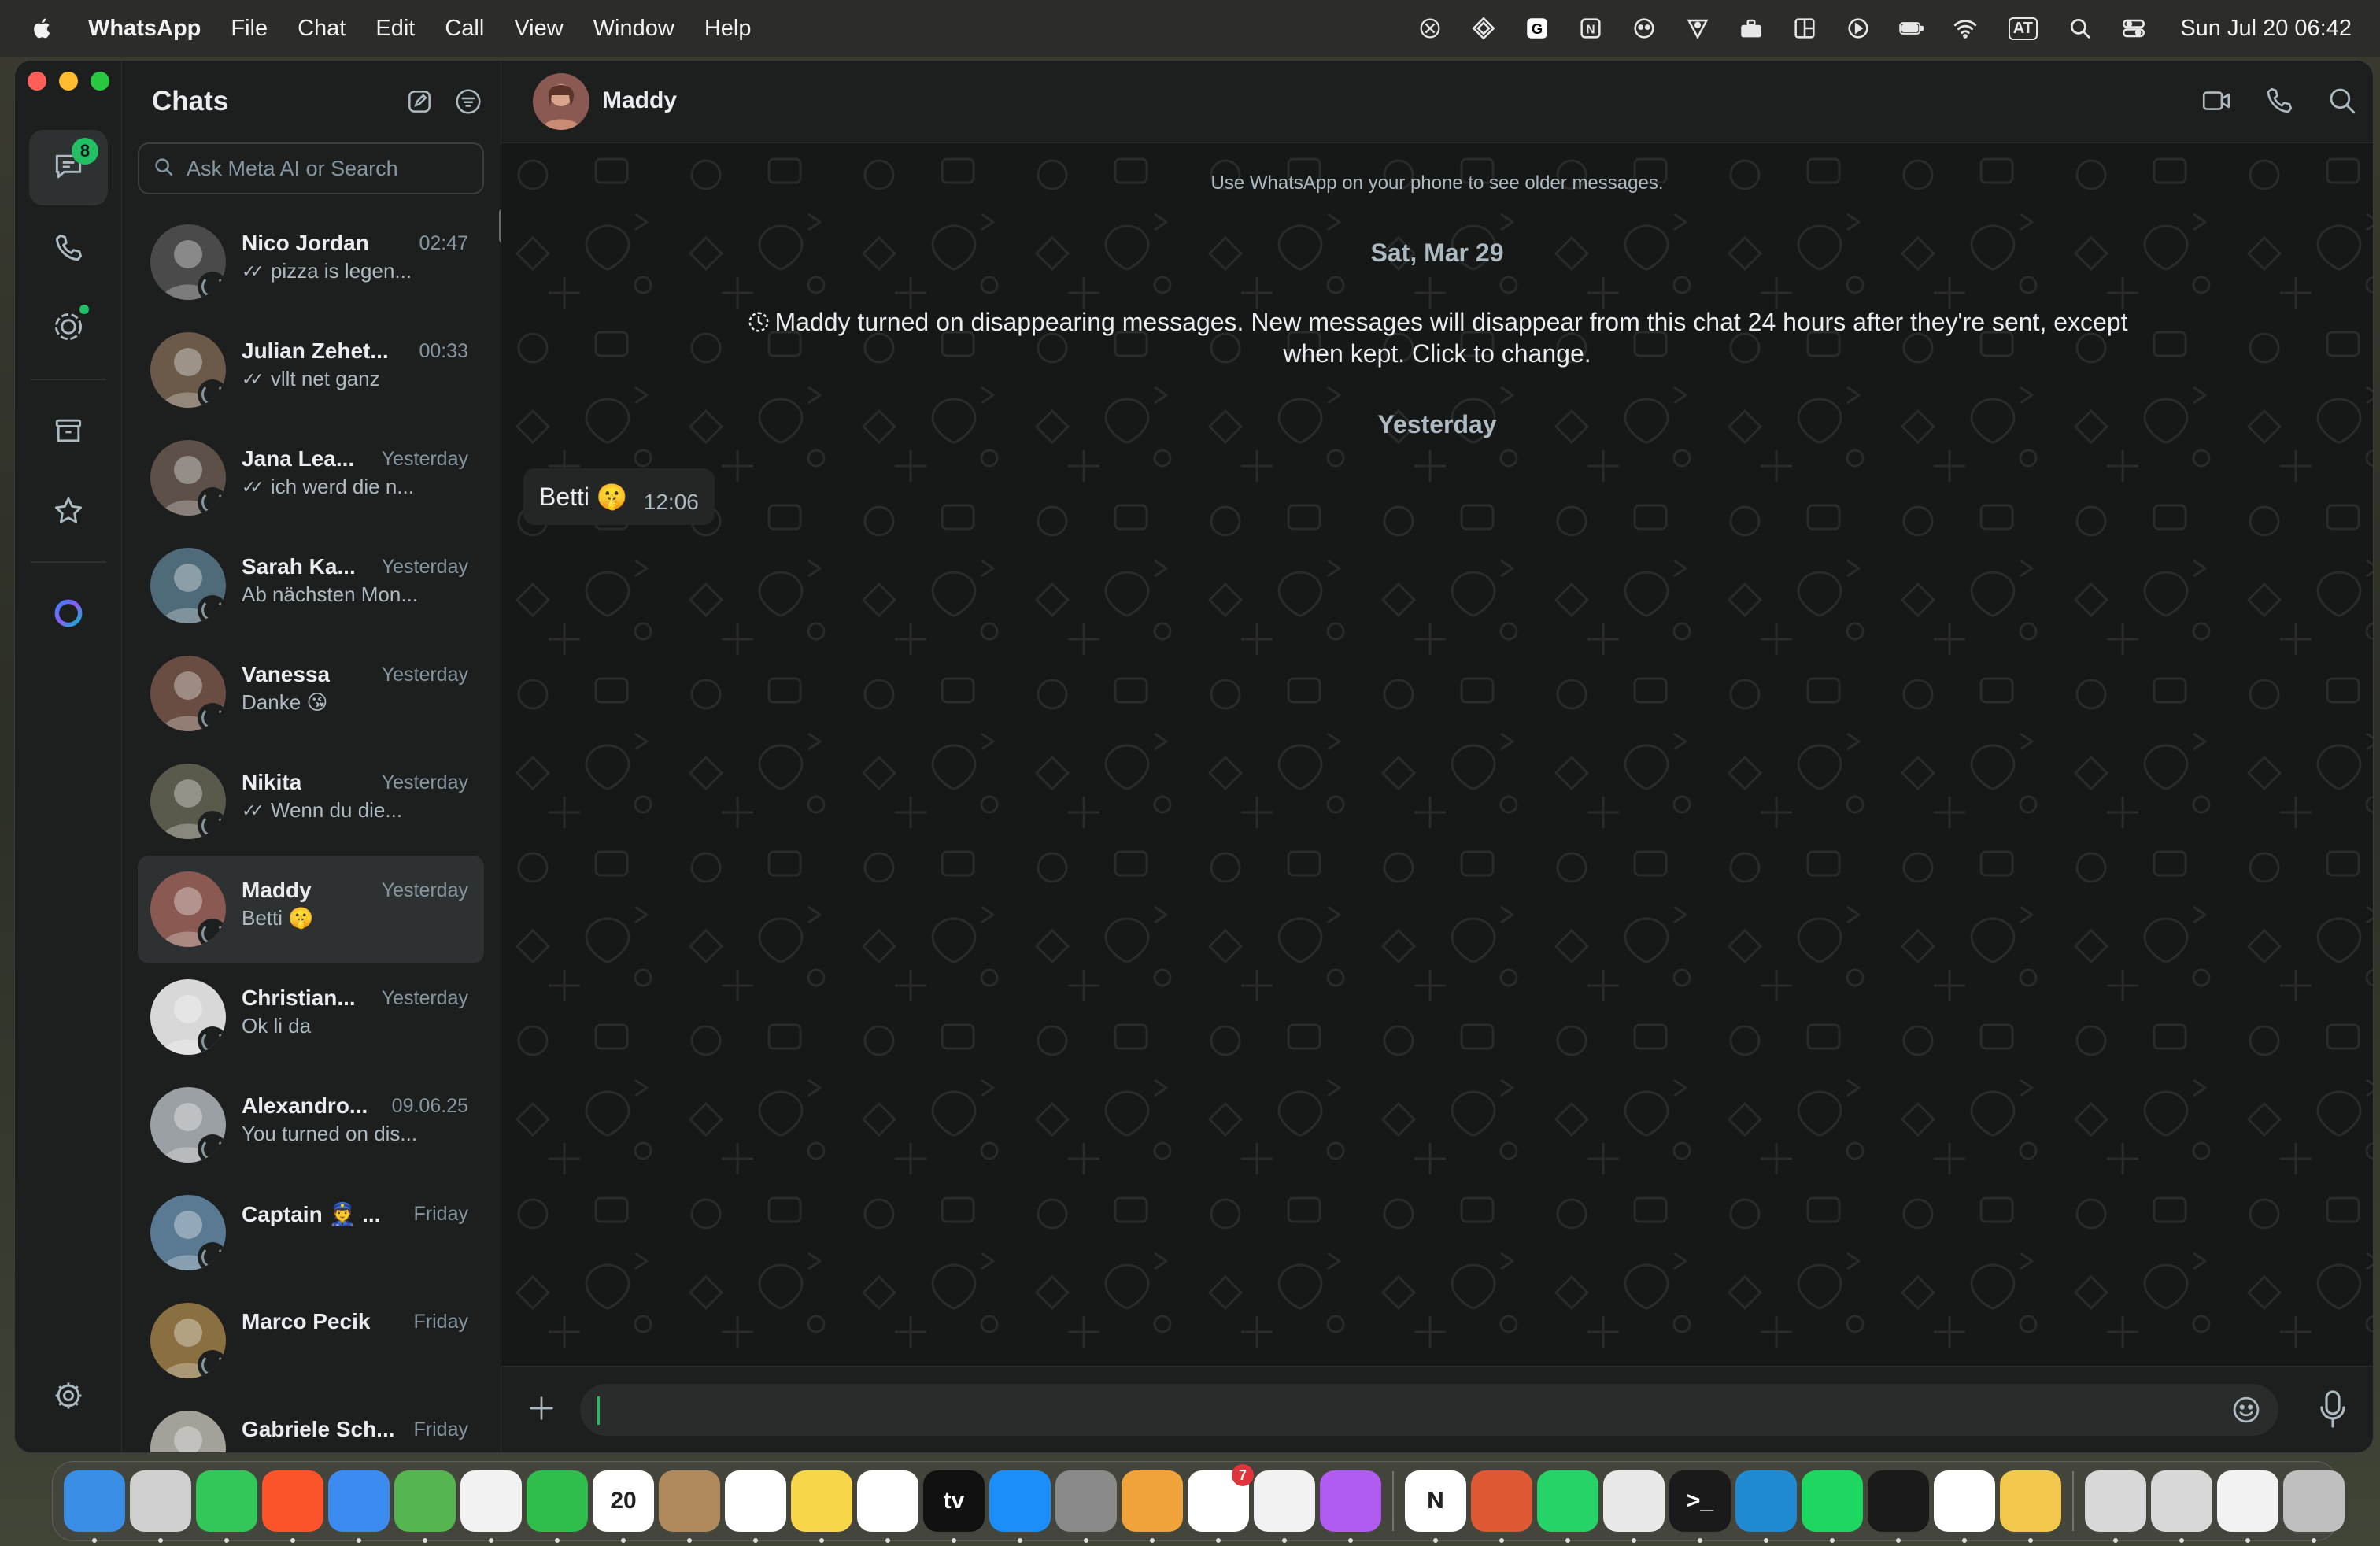 This screenshot has height=1546, width=2380. I want to click on toolbox-icon, so click(1751, 28).